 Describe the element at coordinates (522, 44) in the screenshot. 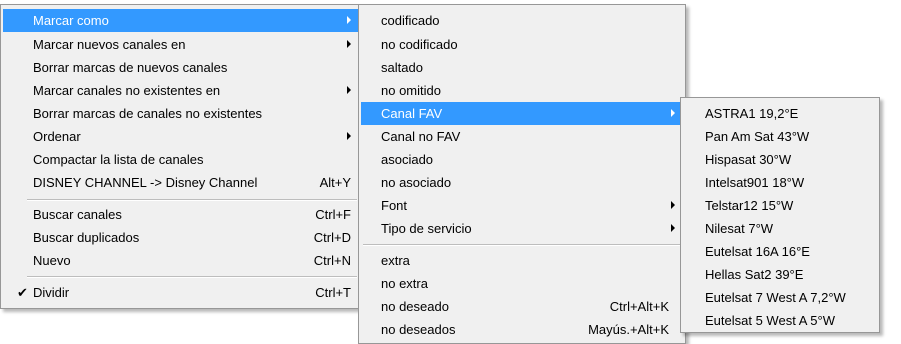

I see `menu-item-no-codificado: no codificado` at that location.